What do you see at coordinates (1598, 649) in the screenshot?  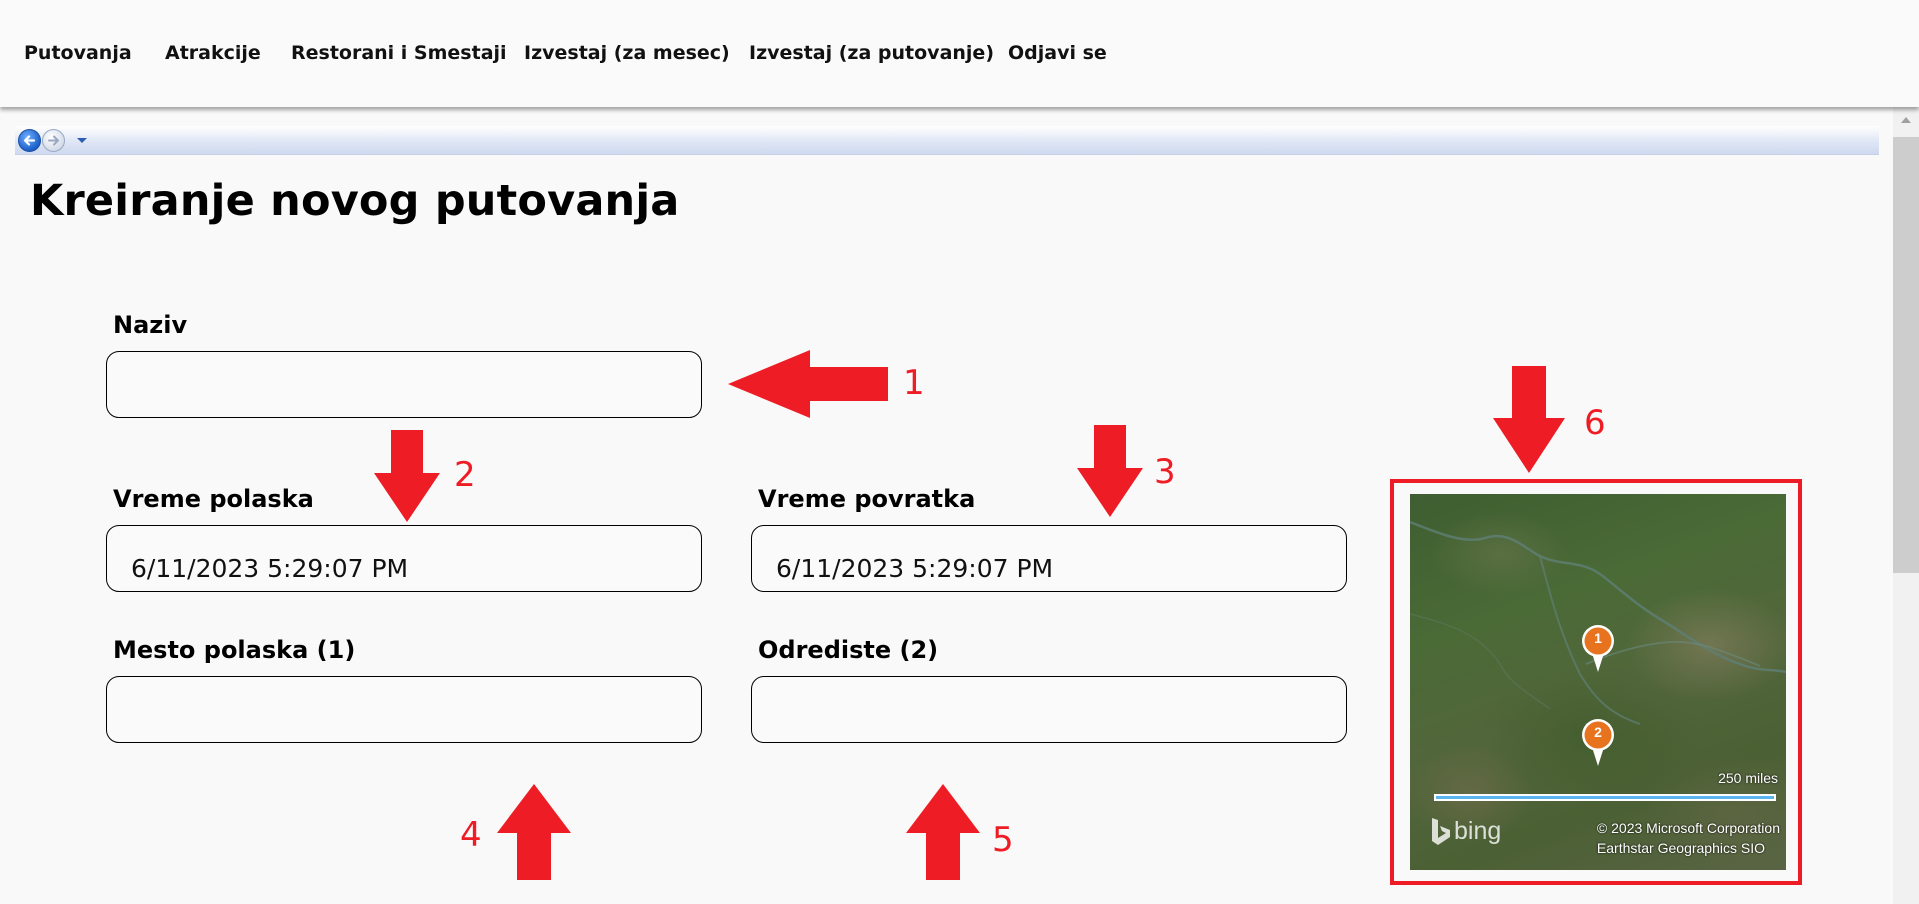 I see `map-pin-1: 1` at bounding box center [1598, 649].